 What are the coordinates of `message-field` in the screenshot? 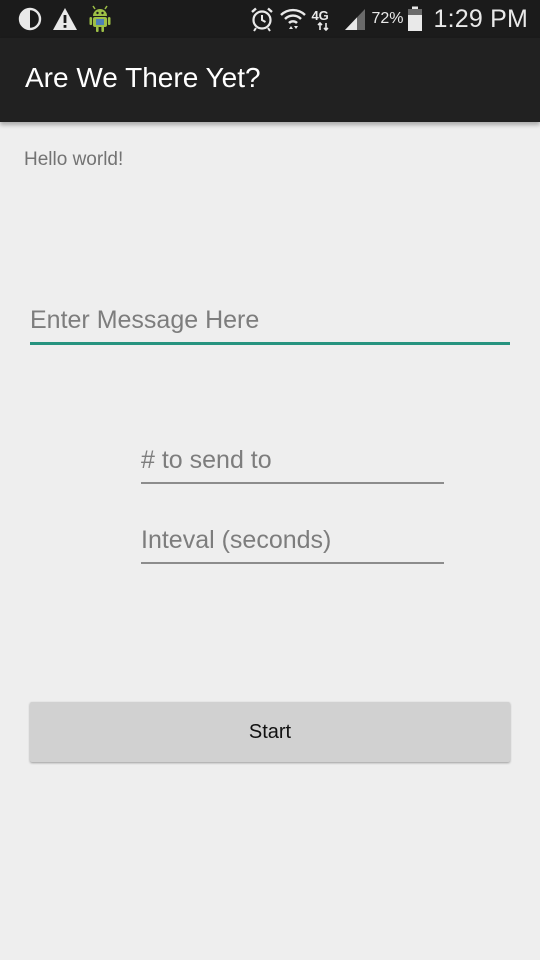 It's located at (270, 320).